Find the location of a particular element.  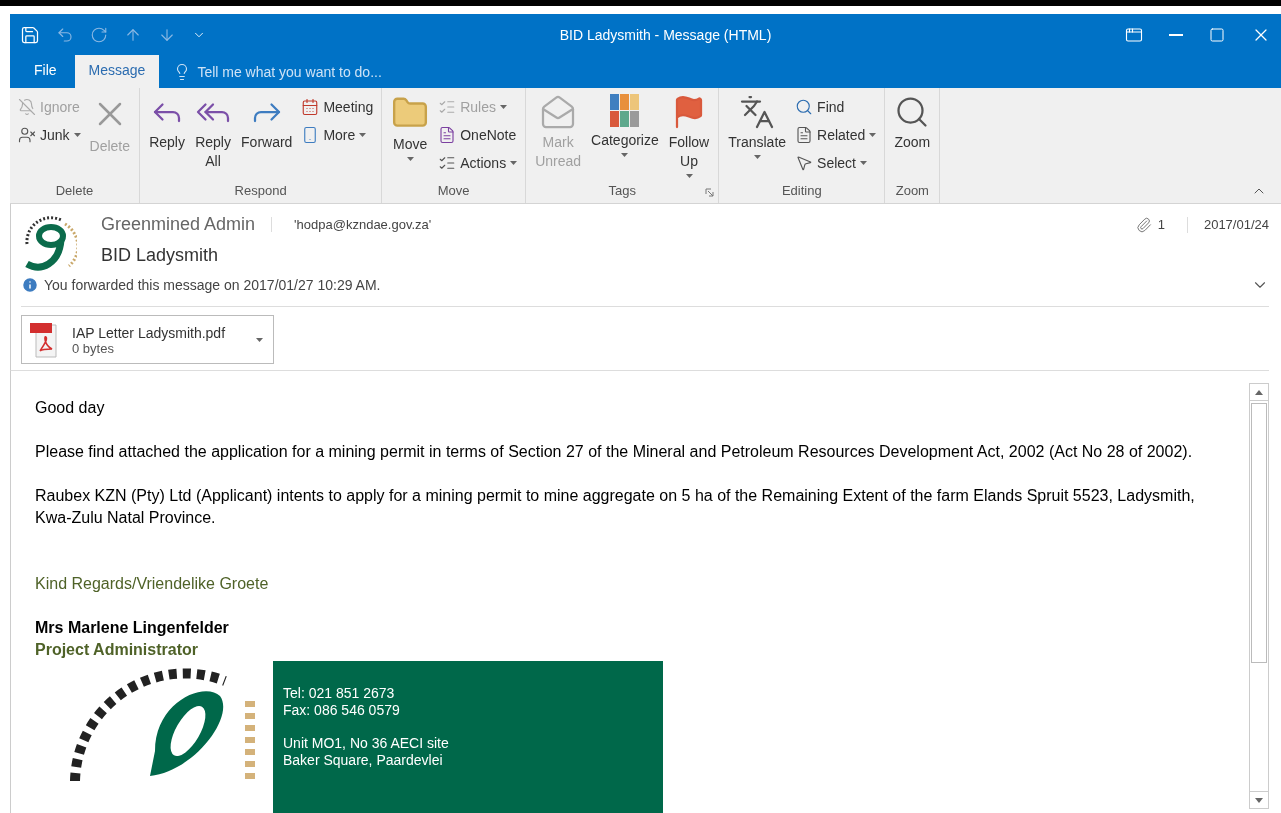

pointer-icon is located at coordinates (804, 163).